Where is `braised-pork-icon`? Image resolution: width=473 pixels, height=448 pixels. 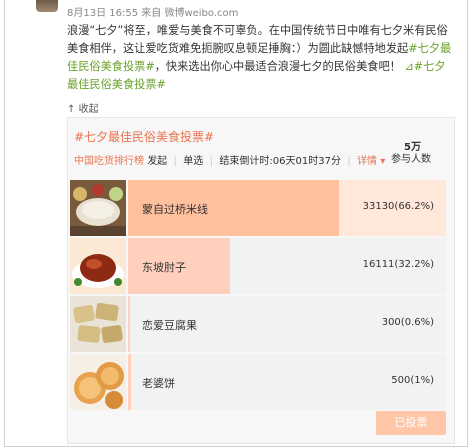 braised-pork-icon is located at coordinates (98, 266).